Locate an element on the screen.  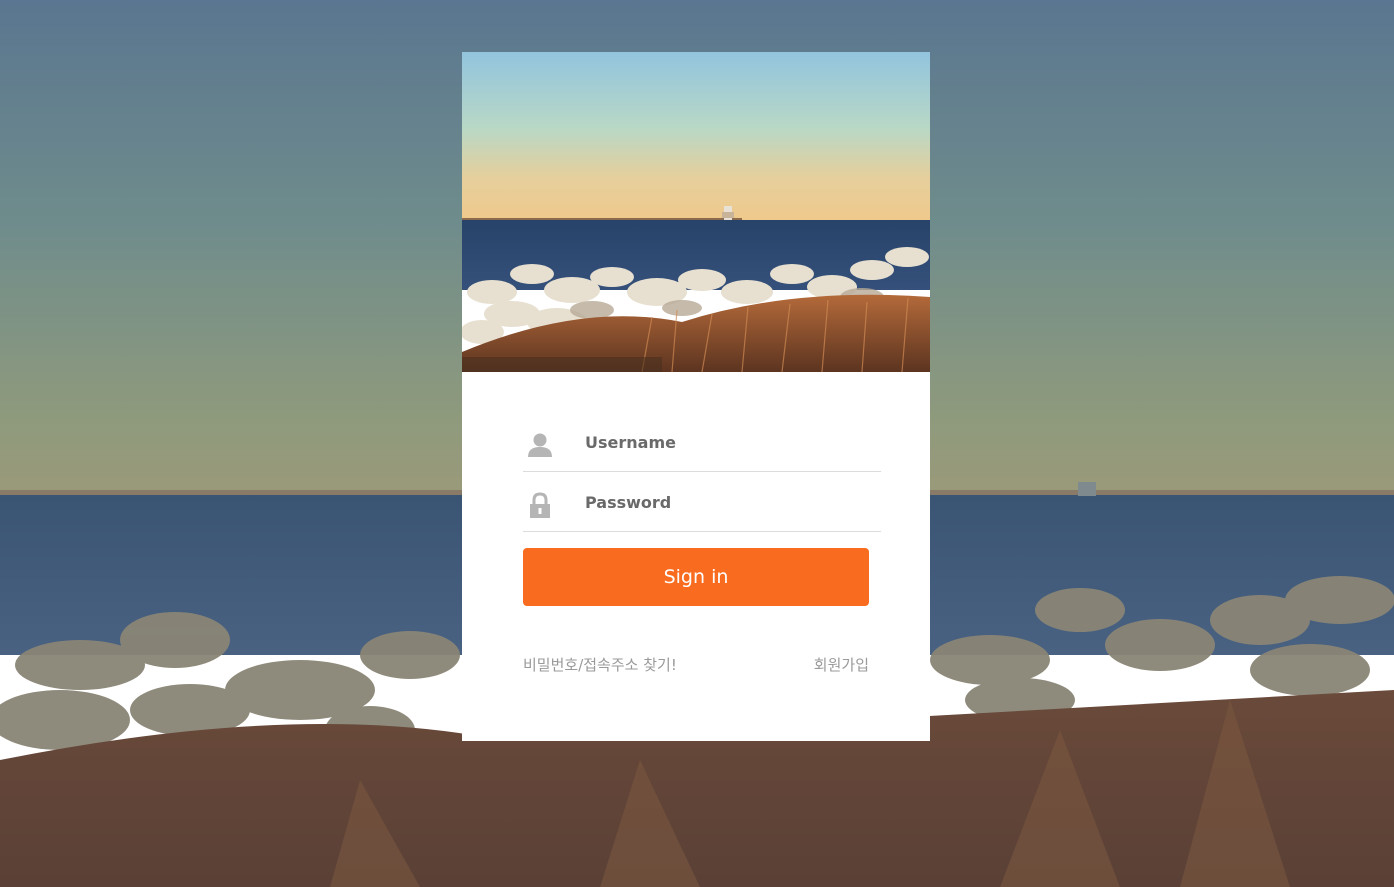
username-field is located at coordinates (702, 442).